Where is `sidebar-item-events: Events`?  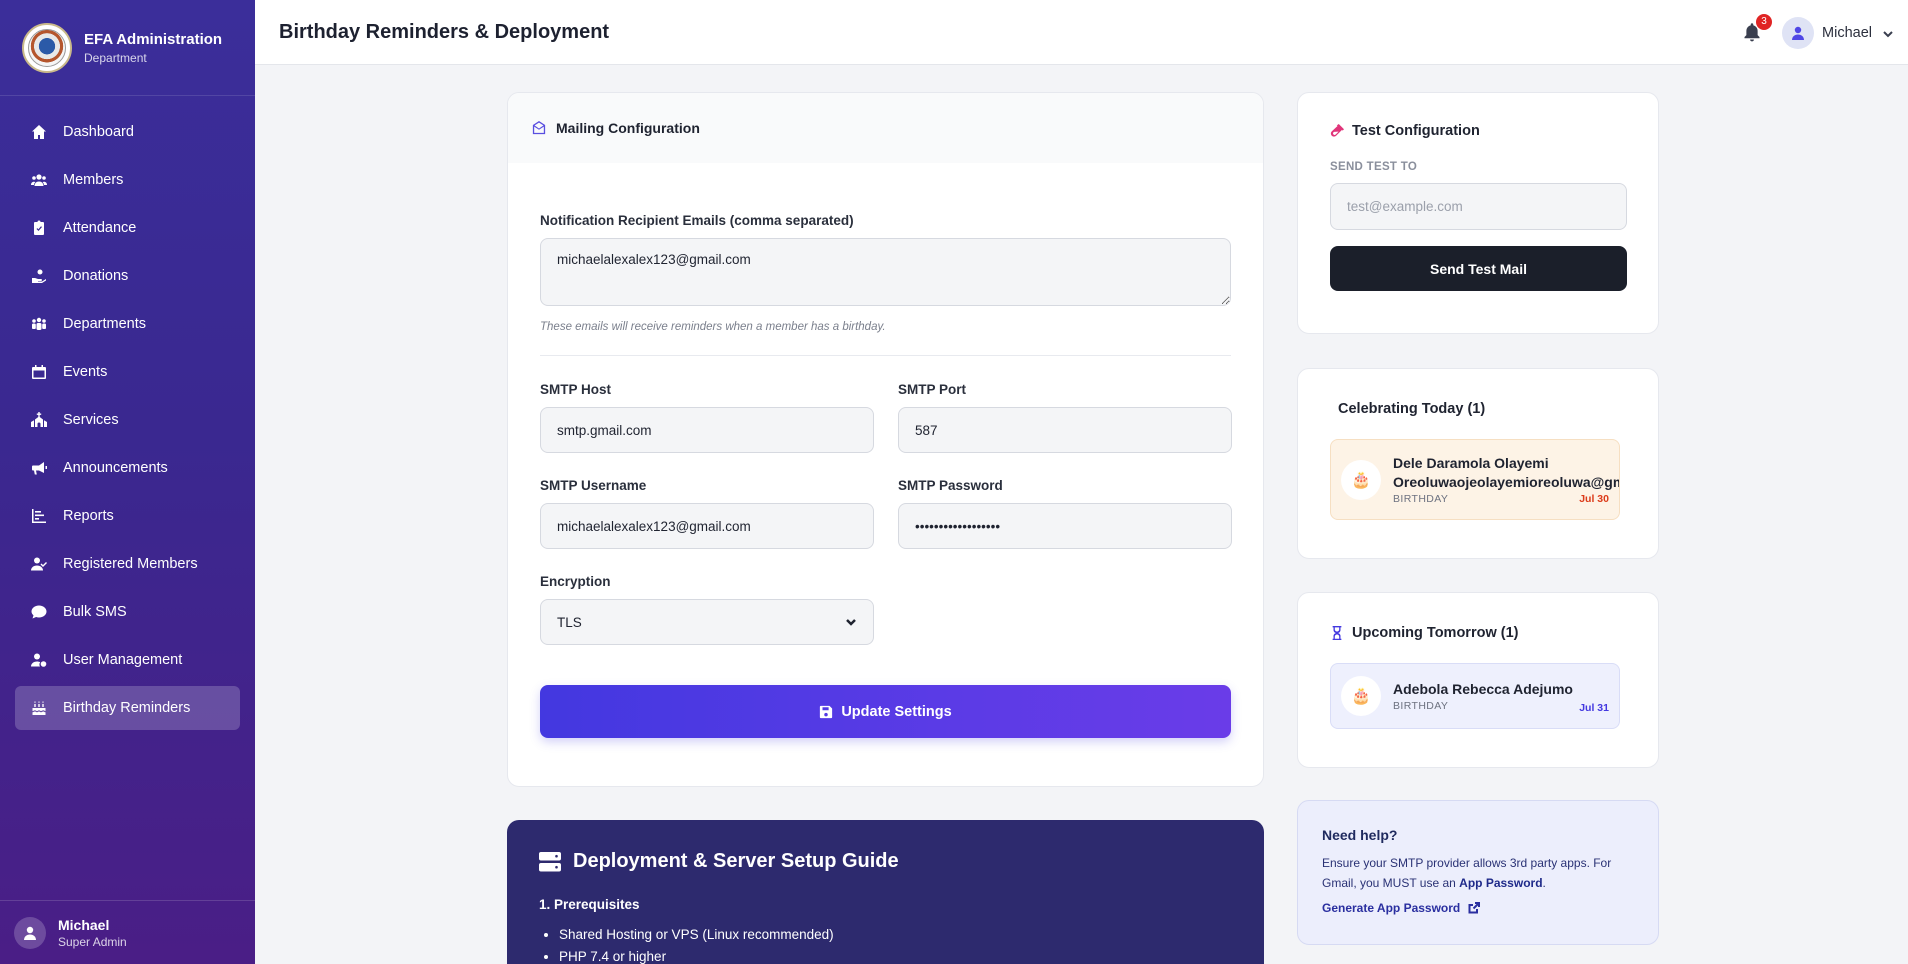 sidebar-item-events: Events is located at coordinates (127, 372).